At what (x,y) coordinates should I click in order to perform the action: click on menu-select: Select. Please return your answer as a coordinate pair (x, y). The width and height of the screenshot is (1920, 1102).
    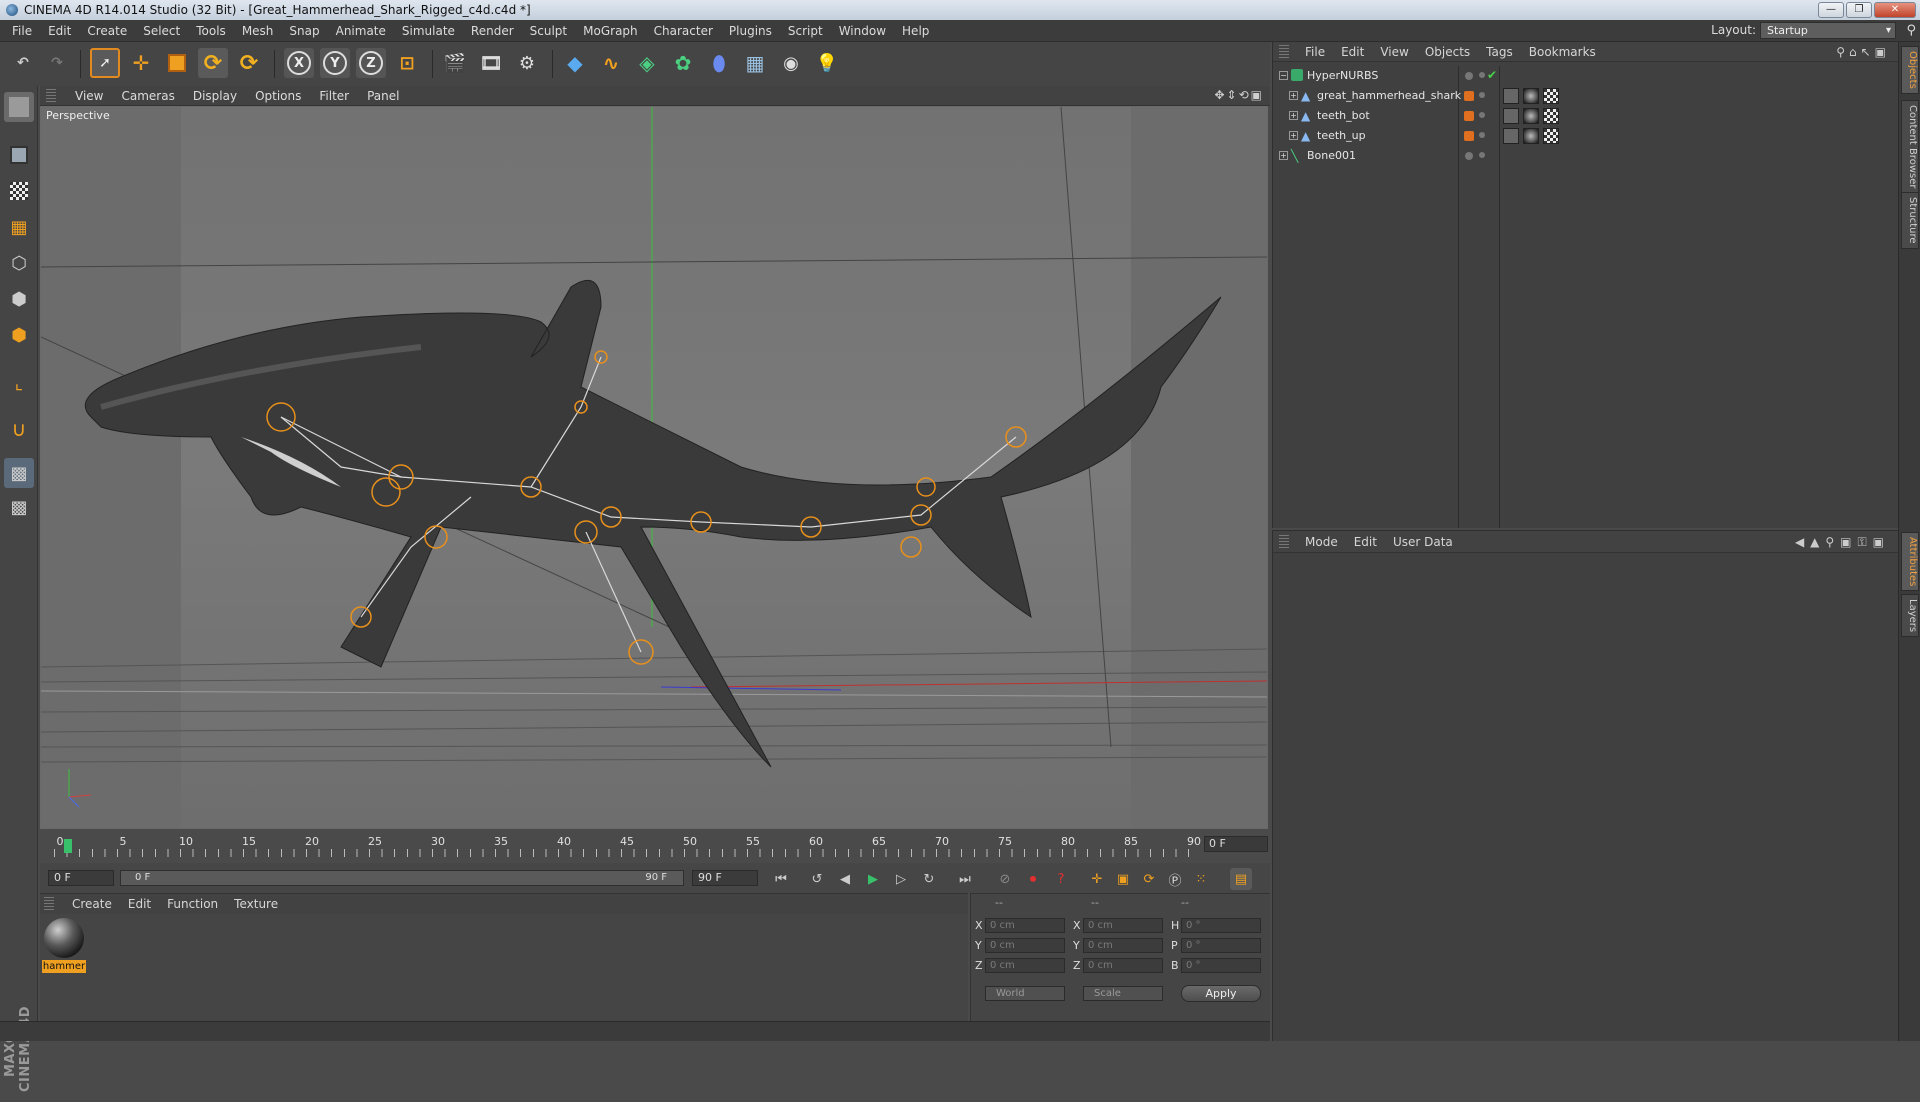
    Looking at the image, I should click on (161, 31).